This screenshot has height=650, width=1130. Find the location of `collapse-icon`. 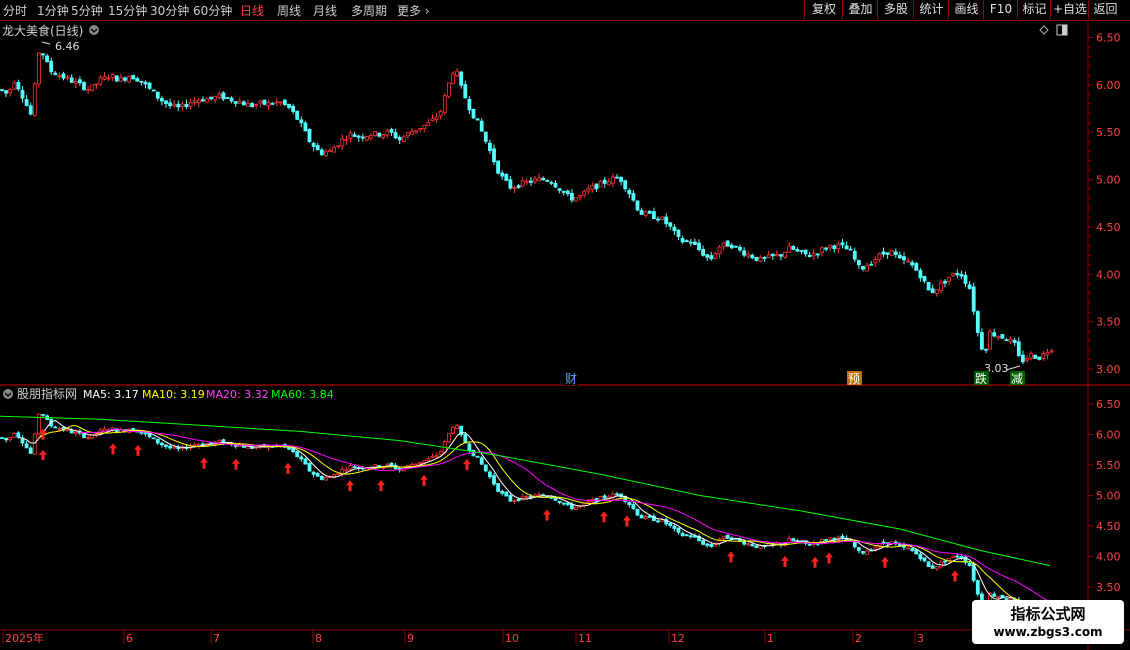

collapse-icon is located at coordinates (94, 30).